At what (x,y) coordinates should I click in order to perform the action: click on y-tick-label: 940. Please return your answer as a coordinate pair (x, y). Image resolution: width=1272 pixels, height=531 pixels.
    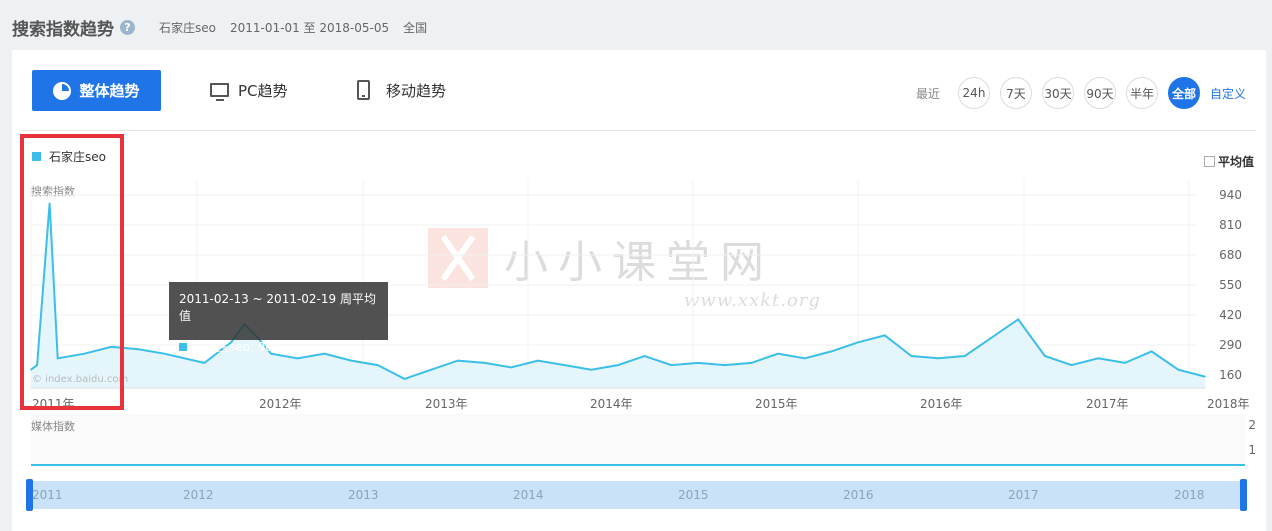
    Looking at the image, I should click on (1230, 195).